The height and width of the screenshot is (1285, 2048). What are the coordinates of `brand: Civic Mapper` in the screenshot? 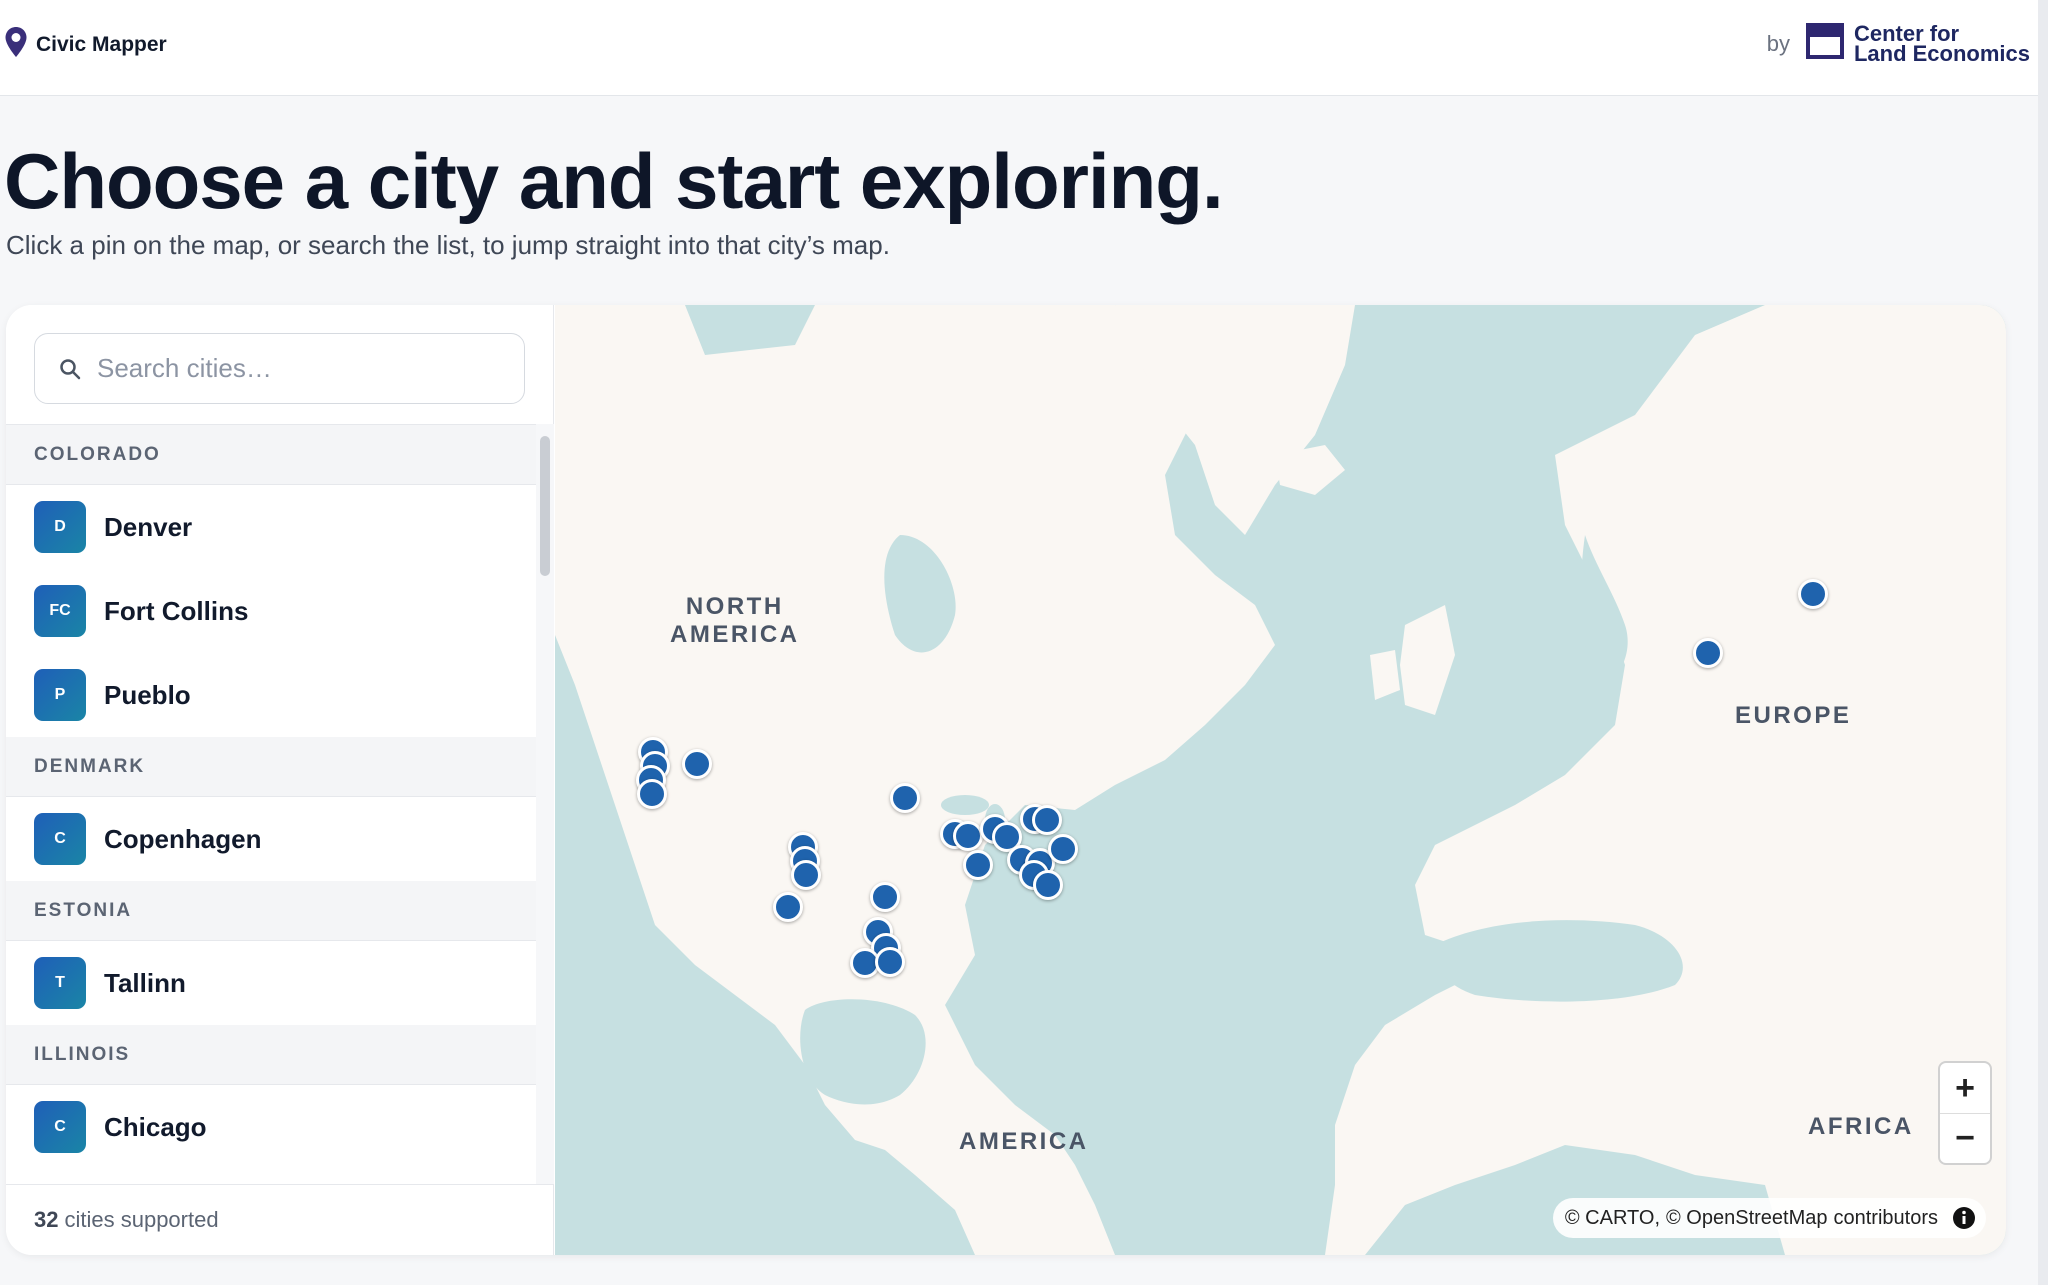 It's located at (85, 44).